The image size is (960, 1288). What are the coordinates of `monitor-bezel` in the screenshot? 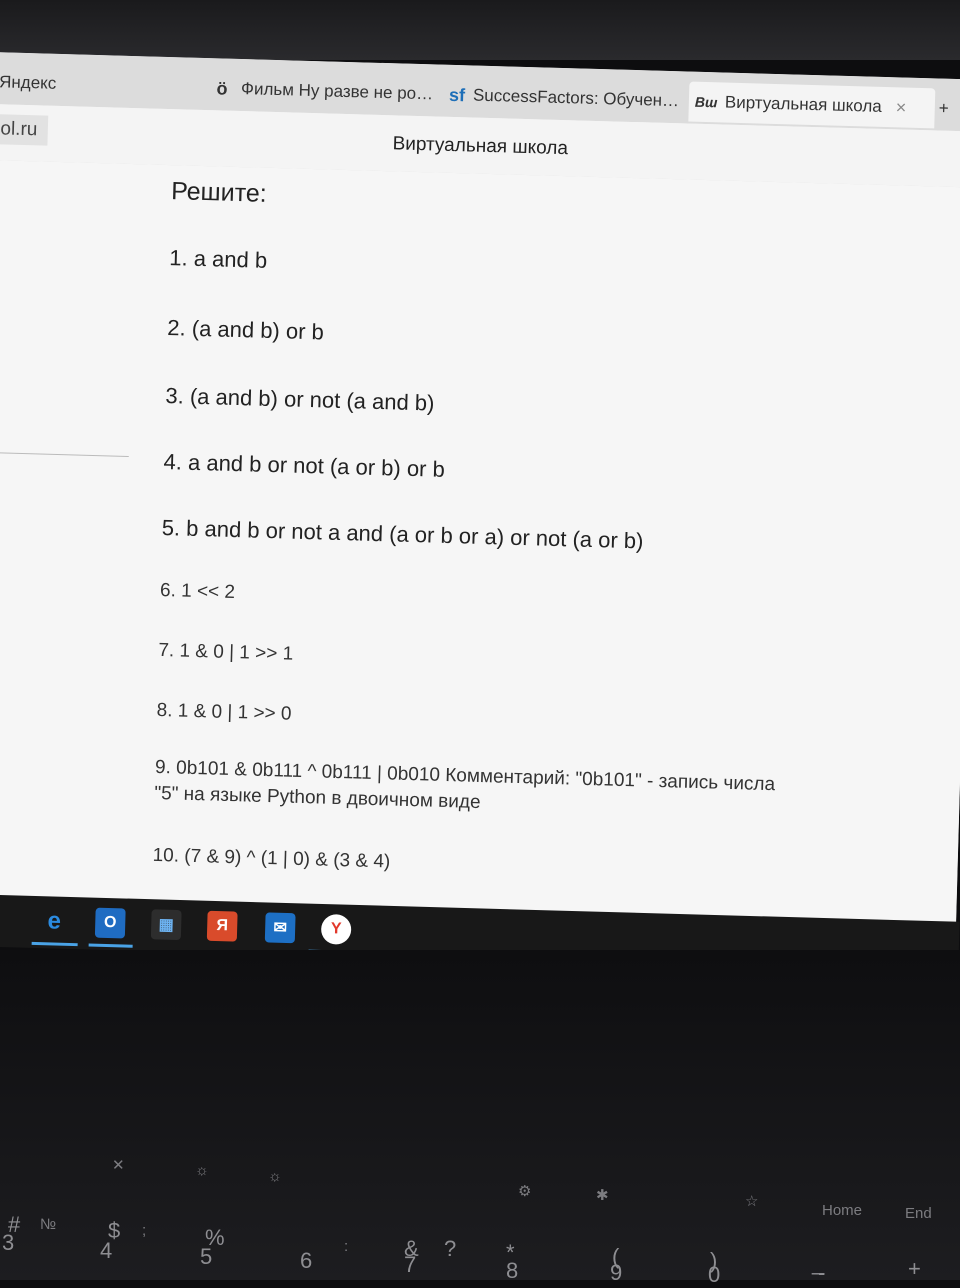 It's located at (480, 30).